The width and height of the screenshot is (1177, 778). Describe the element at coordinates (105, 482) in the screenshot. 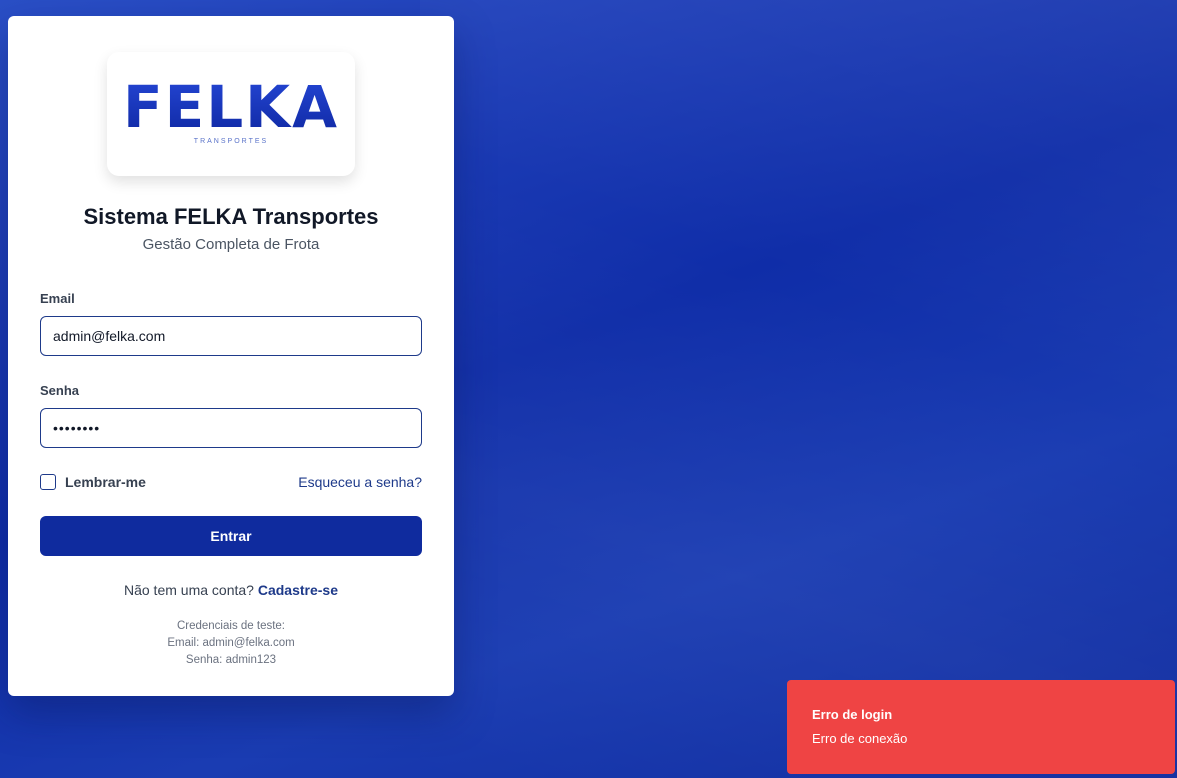

I see `remember-label: Lembrar-me` at that location.